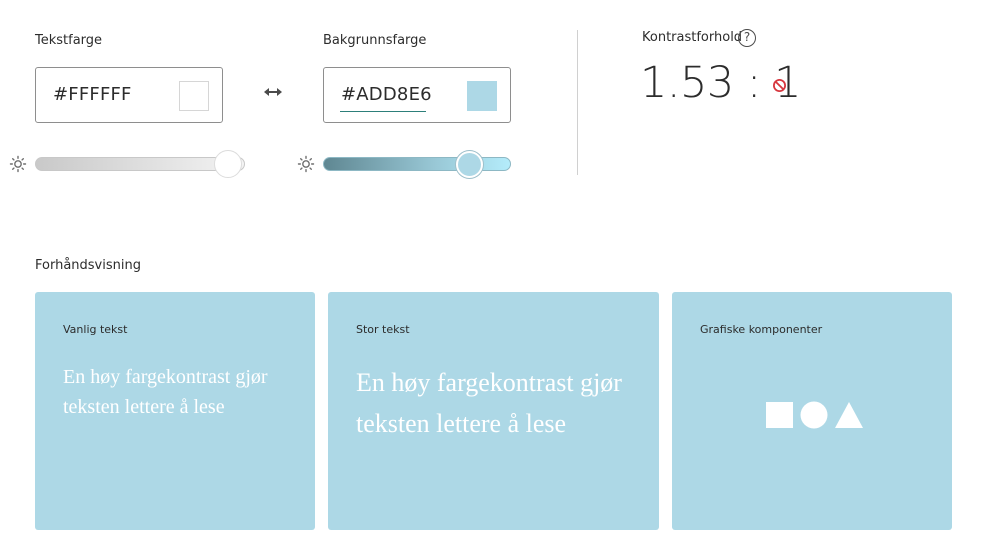  What do you see at coordinates (88, 265) in the screenshot?
I see `preview-heading: Forhåndsvisning` at bounding box center [88, 265].